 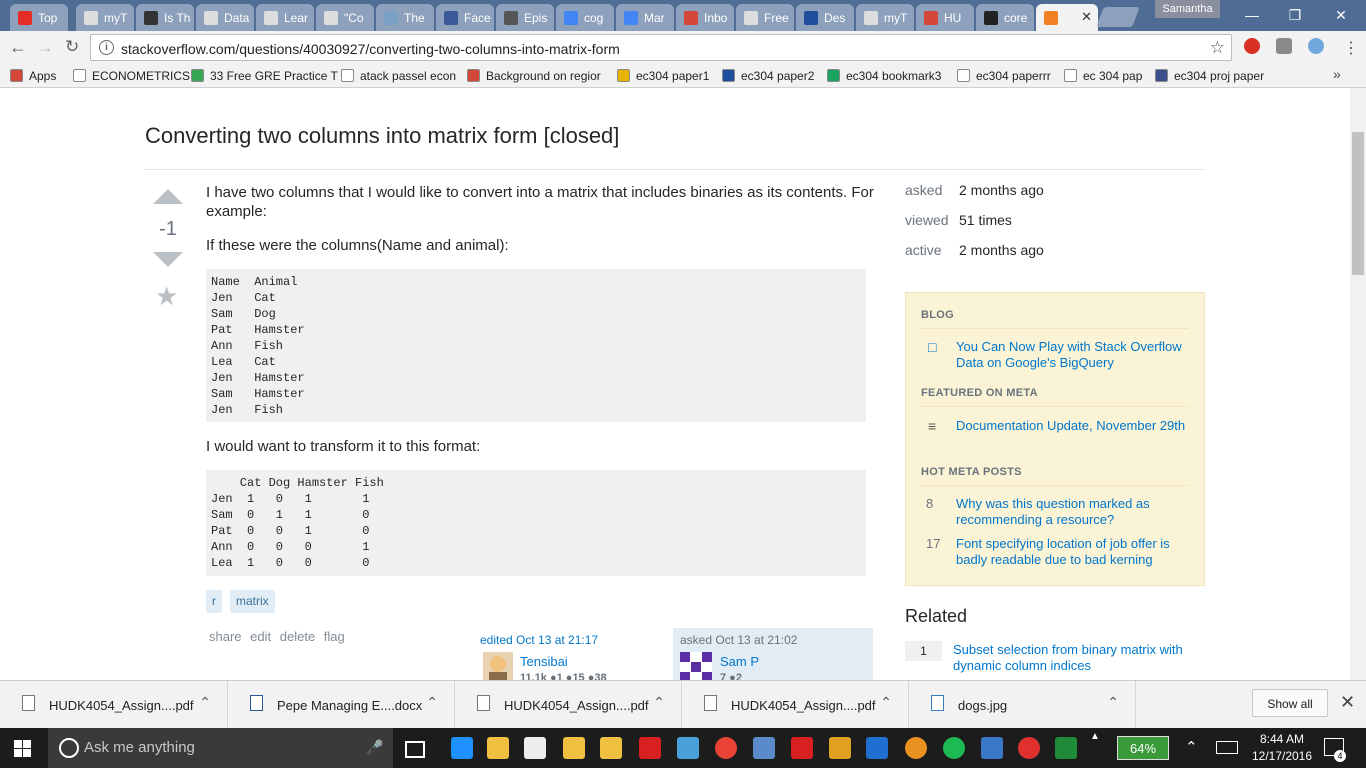 What do you see at coordinates (1005, 17) in the screenshot?
I see `browser-tab: core` at bounding box center [1005, 17].